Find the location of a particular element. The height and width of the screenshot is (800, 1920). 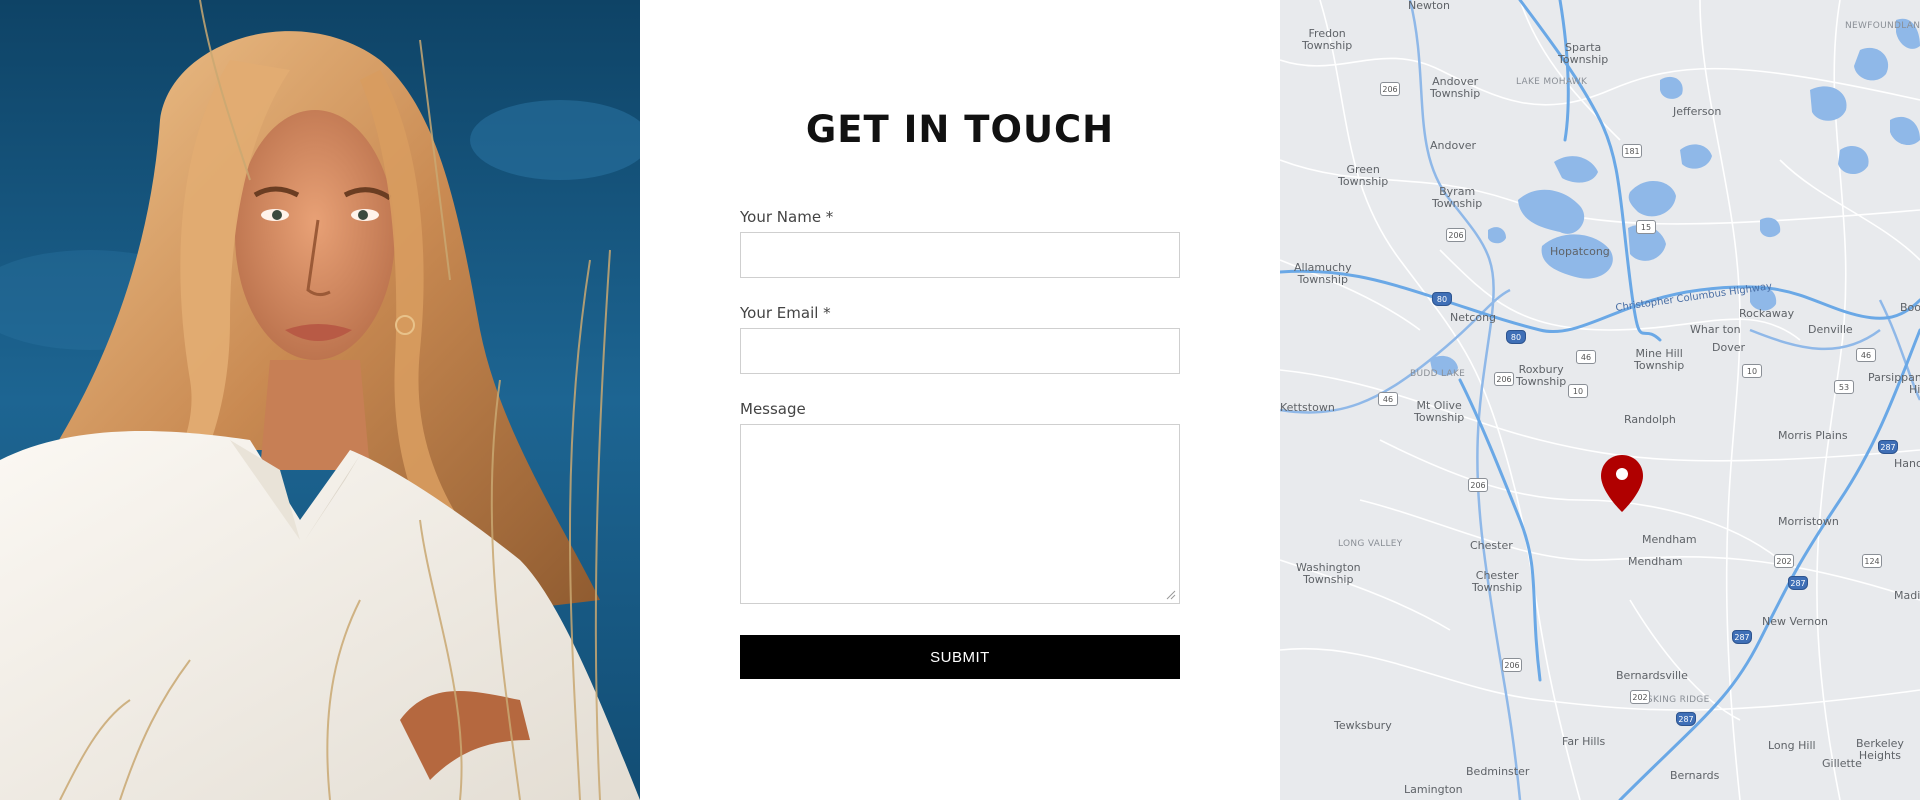

map-place-label: Parsippany- Hills is located at coordinates (1894, 383).